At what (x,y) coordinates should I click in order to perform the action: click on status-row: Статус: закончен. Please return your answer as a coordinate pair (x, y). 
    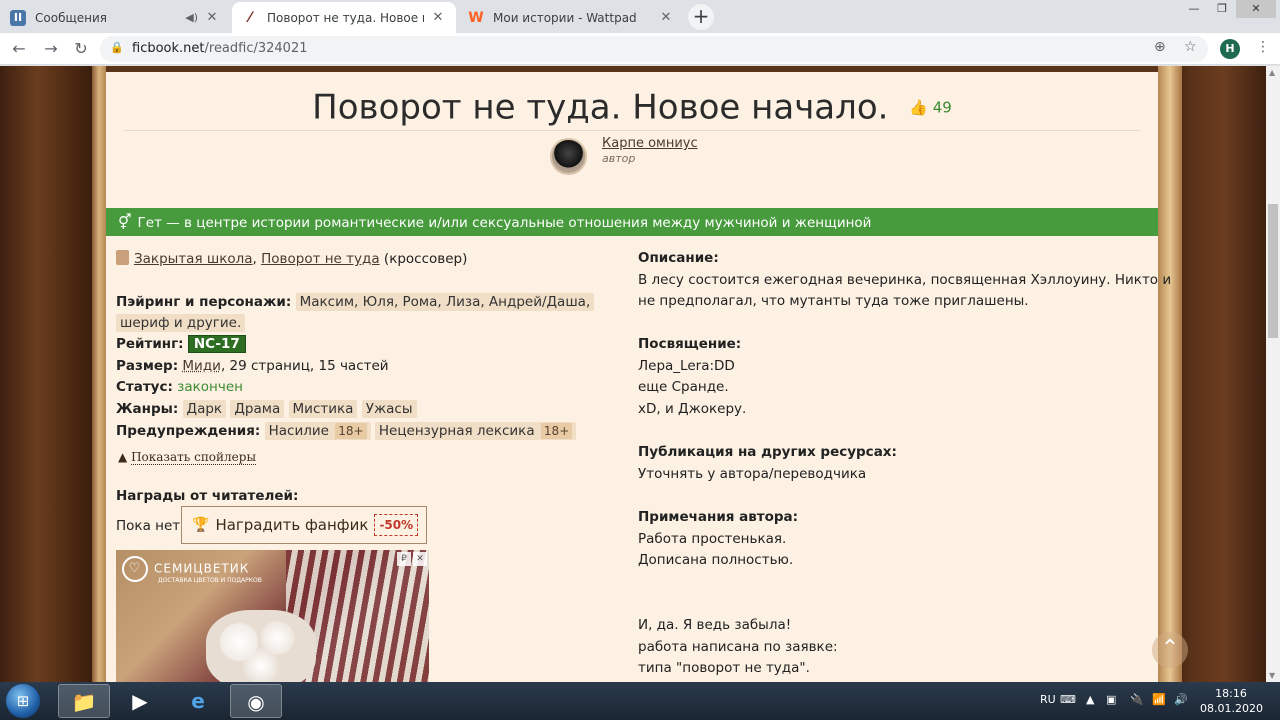
    Looking at the image, I should click on (179, 387).